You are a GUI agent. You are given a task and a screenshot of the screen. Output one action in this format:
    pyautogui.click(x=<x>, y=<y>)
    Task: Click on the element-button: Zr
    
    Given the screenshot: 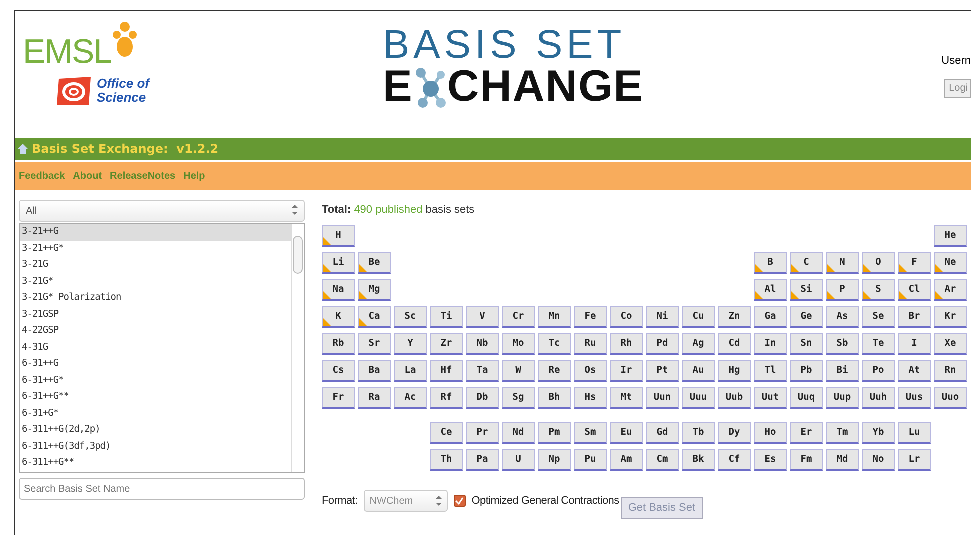 What is the action you would take?
    pyautogui.click(x=446, y=344)
    